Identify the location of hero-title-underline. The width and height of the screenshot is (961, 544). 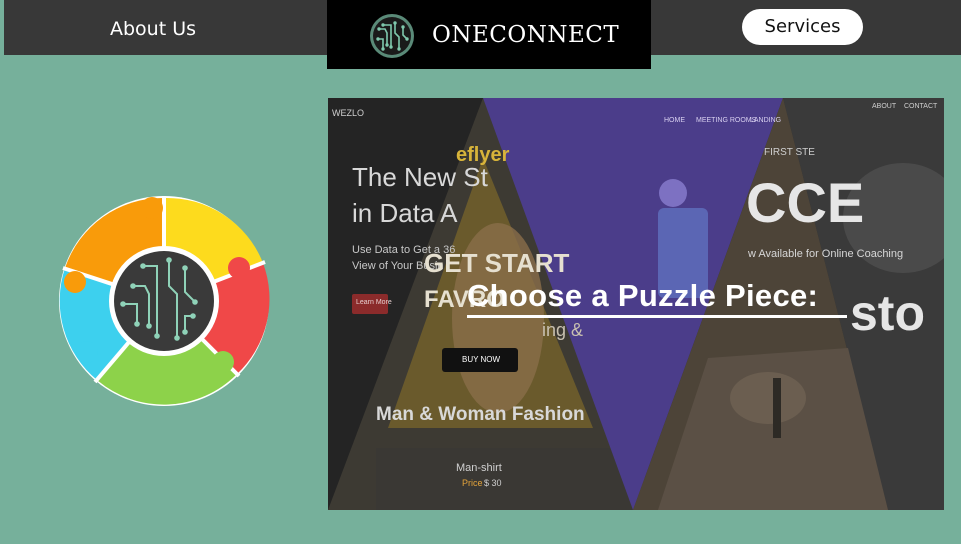
(657, 316).